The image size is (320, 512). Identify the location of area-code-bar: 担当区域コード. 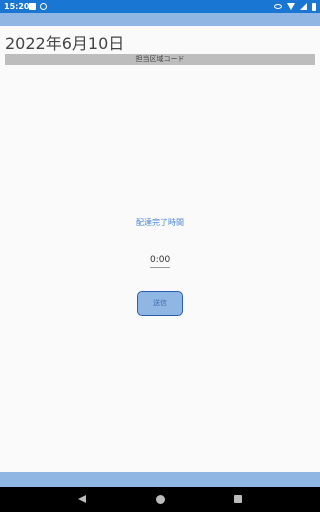
(160, 59).